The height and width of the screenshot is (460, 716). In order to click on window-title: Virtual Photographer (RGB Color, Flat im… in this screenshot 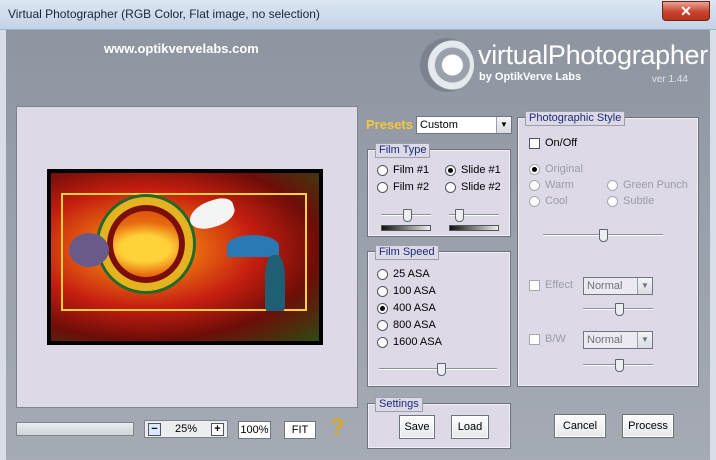, I will do `click(164, 14)`.